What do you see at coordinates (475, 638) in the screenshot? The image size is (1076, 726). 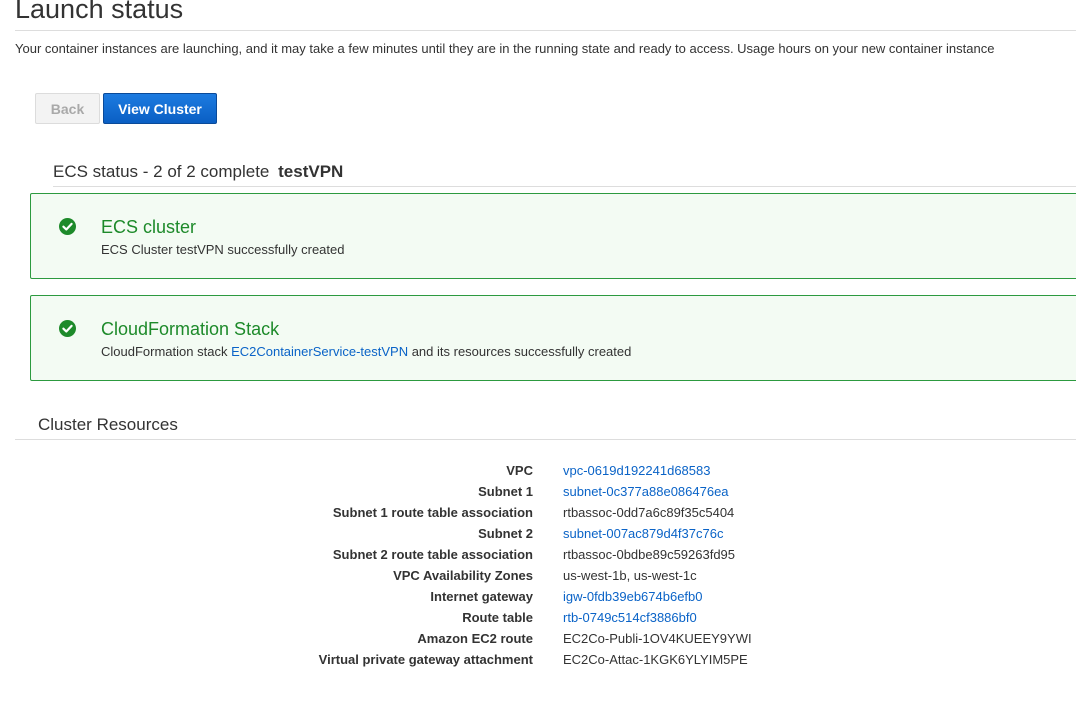 I see `resource-label: Amazon EC2 route` at bounding box center [475, 638].